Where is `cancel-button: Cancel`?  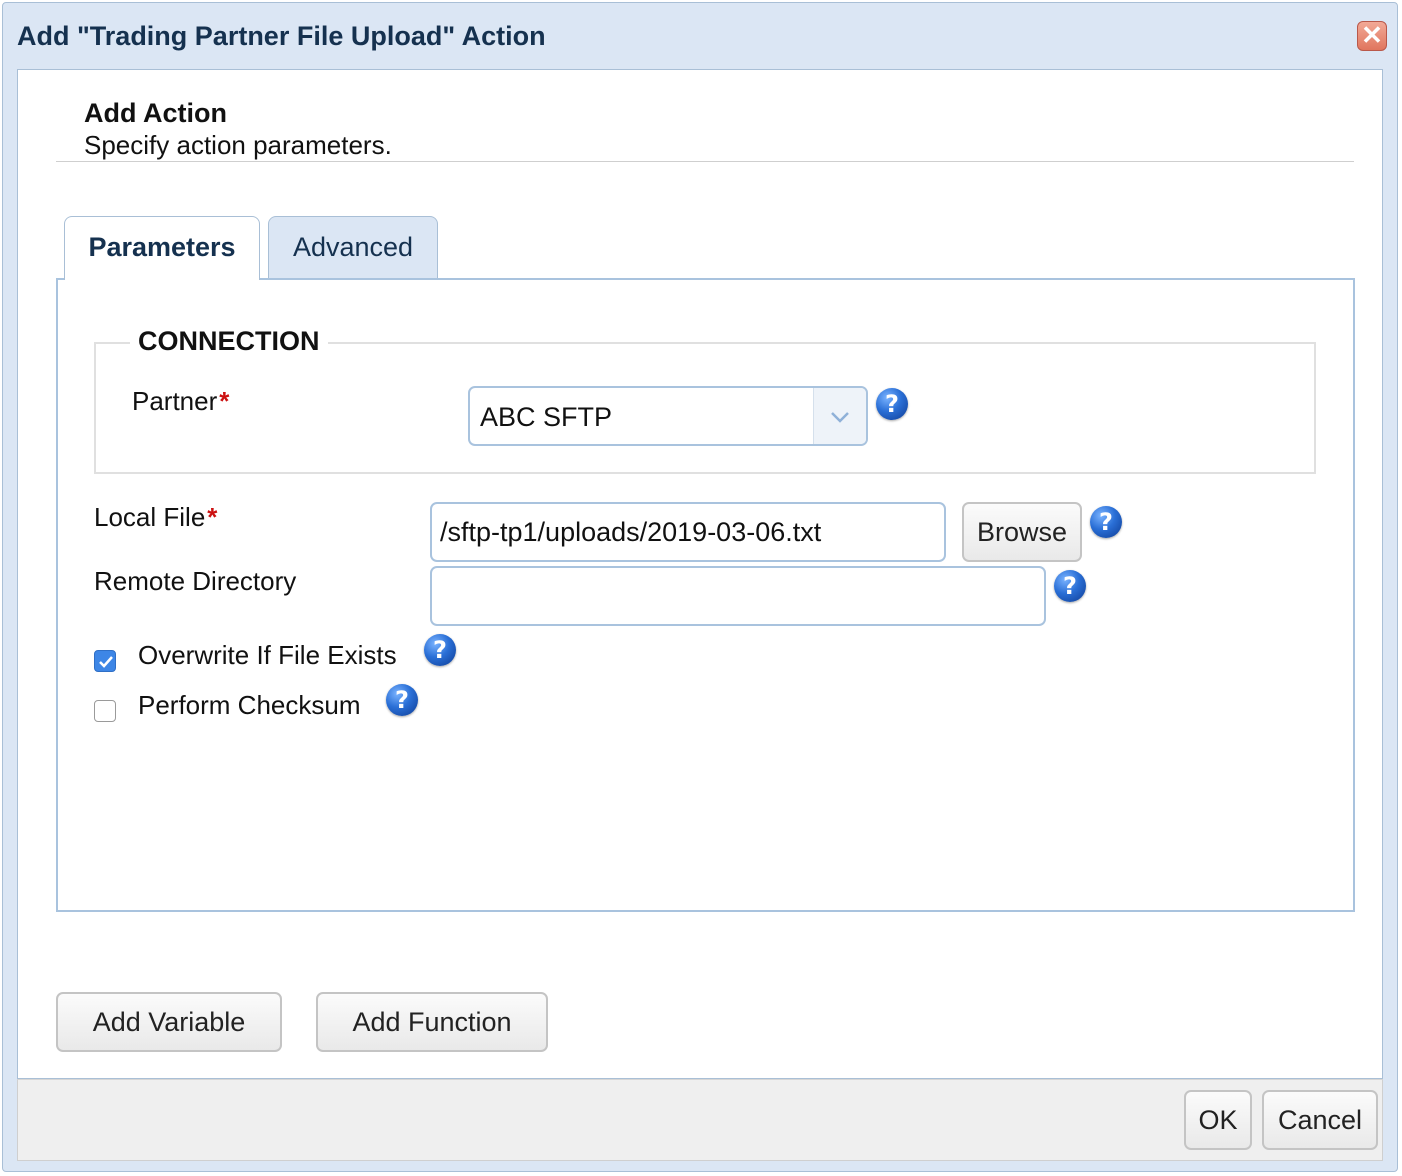 cancel-button: Cancel is located at coordinates (1320, 1120).